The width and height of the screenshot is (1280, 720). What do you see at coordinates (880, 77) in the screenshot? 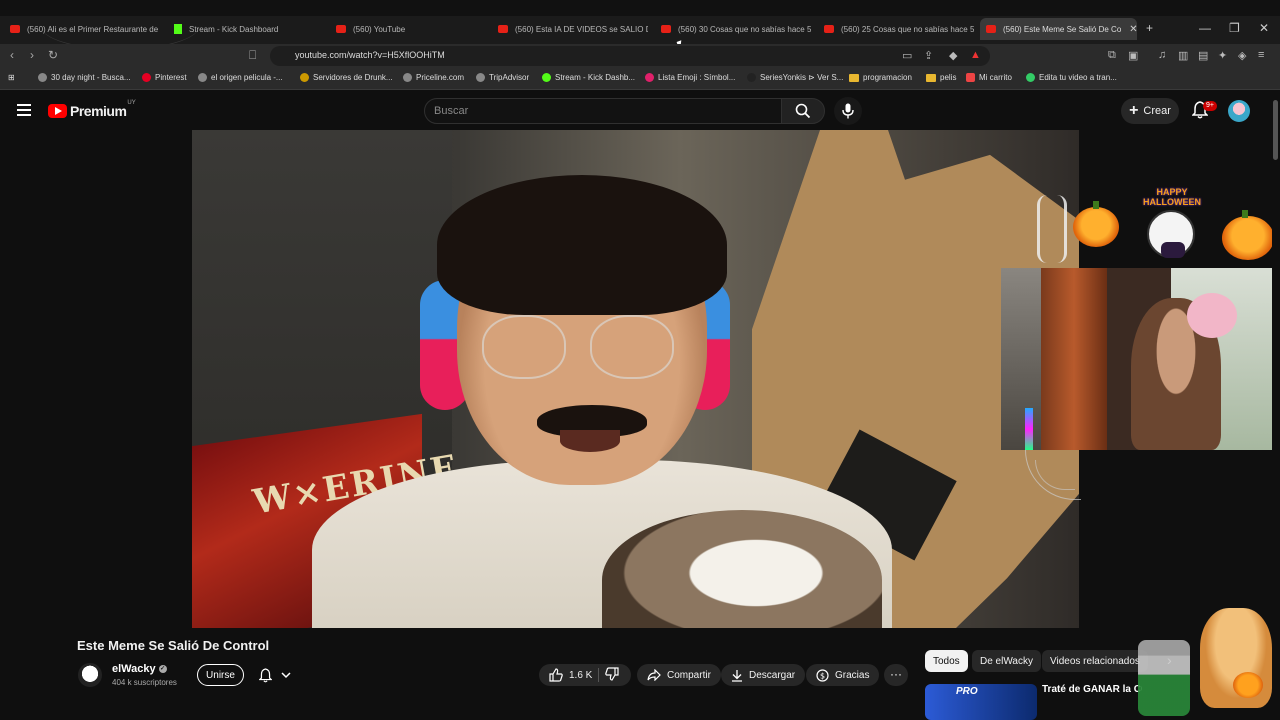
I see `bookmark-folder: programacion` at bounding box center [880, 77].